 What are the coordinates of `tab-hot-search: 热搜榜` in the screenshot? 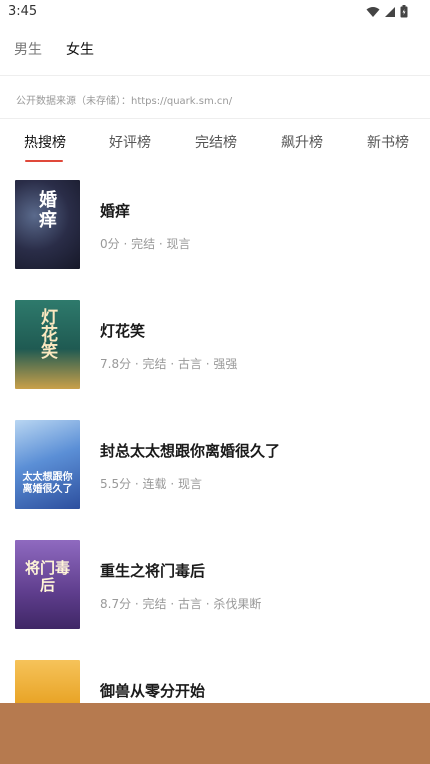 It's located at (45, 142).